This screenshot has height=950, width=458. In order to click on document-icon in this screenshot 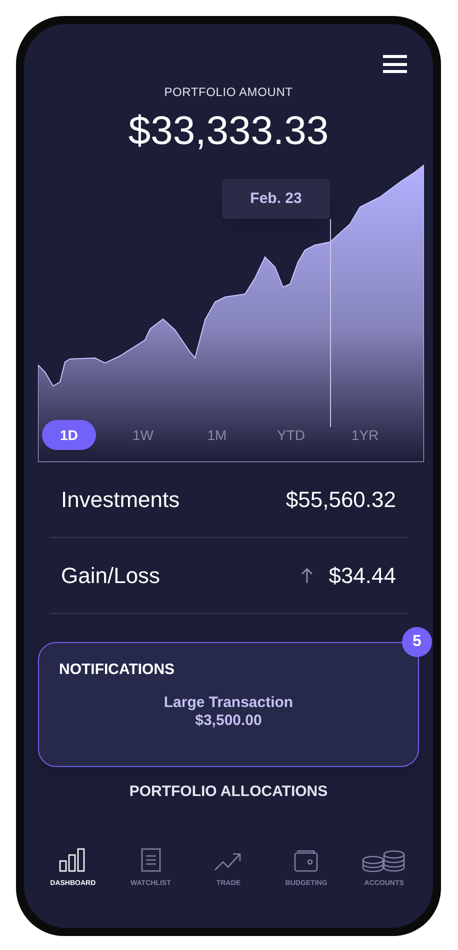, I will do `click(150, 860)`.